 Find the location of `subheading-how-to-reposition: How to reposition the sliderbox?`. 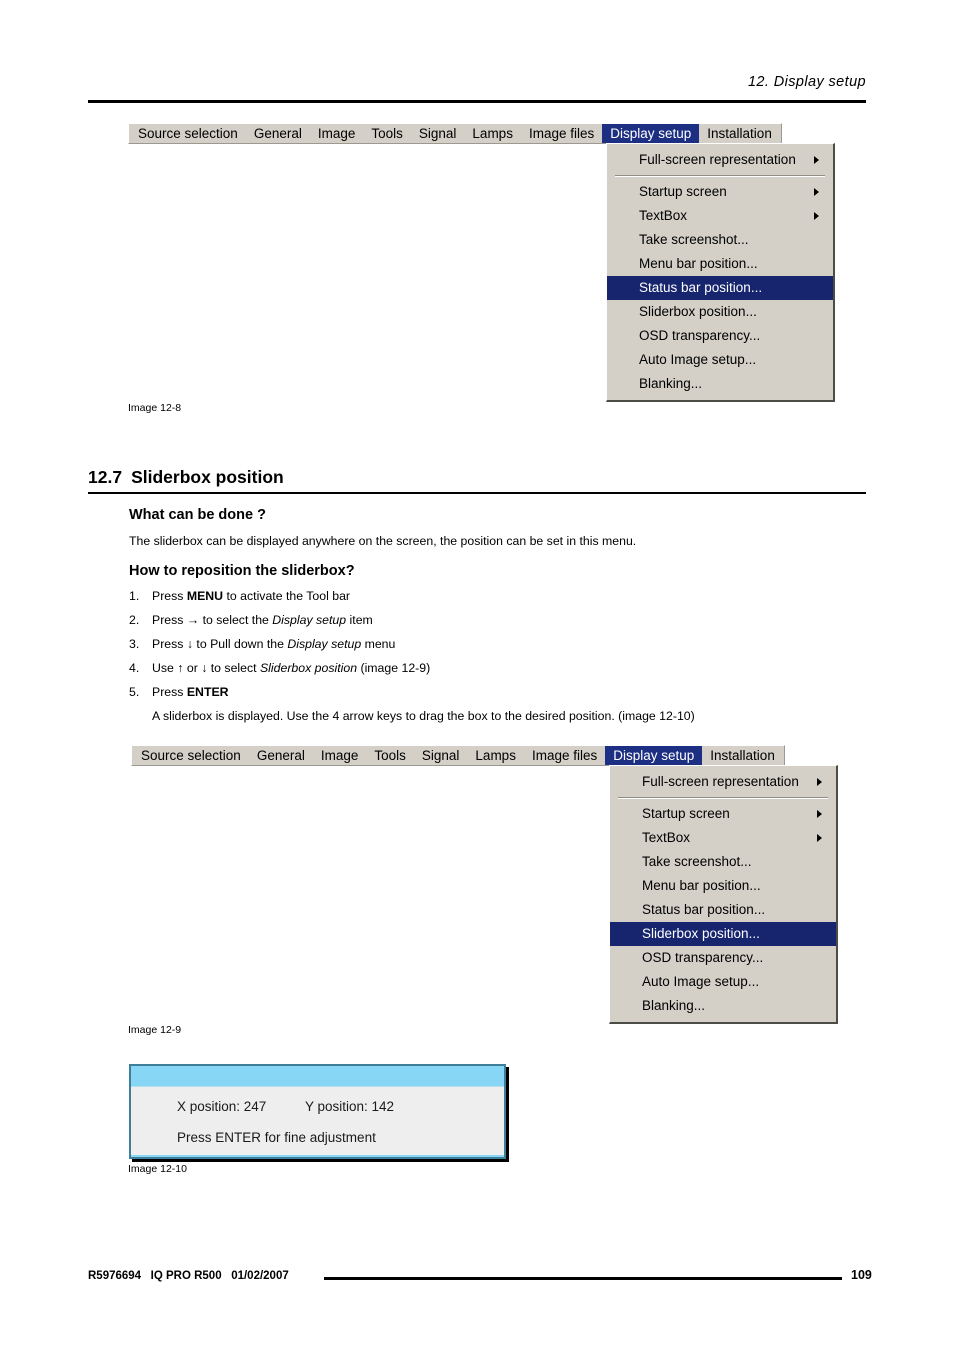

subheading-how-to-reposition: How to reposition the sliderbox? is located at coordinates (242, 571).